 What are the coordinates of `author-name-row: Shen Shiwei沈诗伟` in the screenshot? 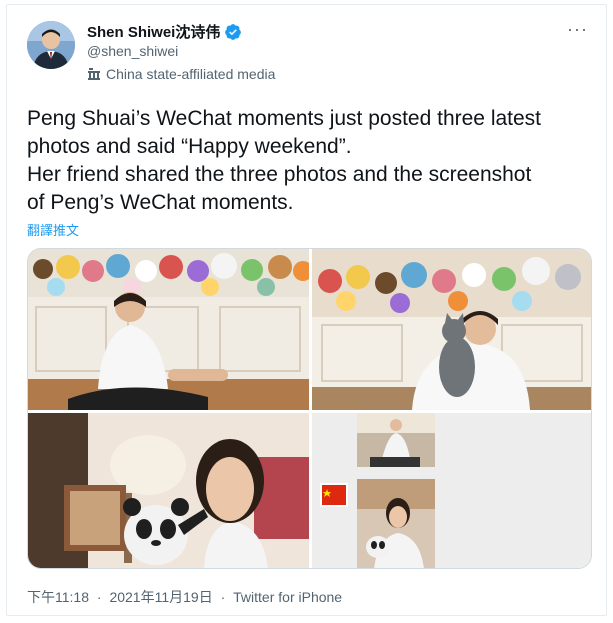 It's located at (164, 31).